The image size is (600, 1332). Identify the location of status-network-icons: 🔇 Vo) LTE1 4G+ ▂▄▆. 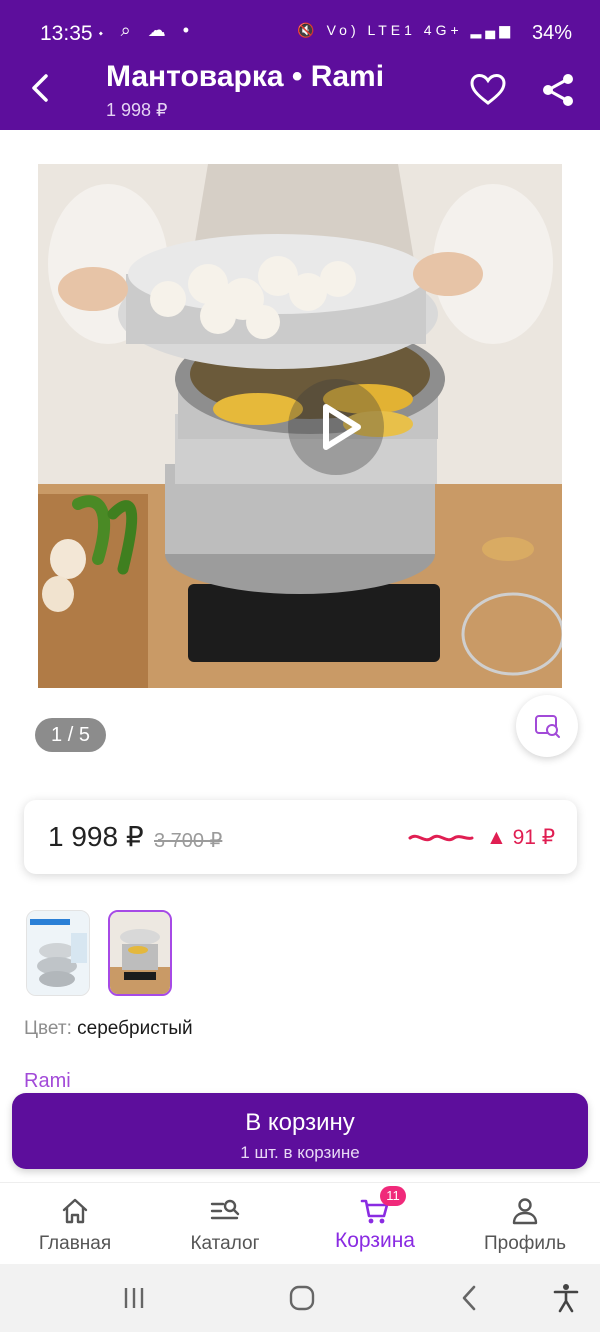
(405, 30).